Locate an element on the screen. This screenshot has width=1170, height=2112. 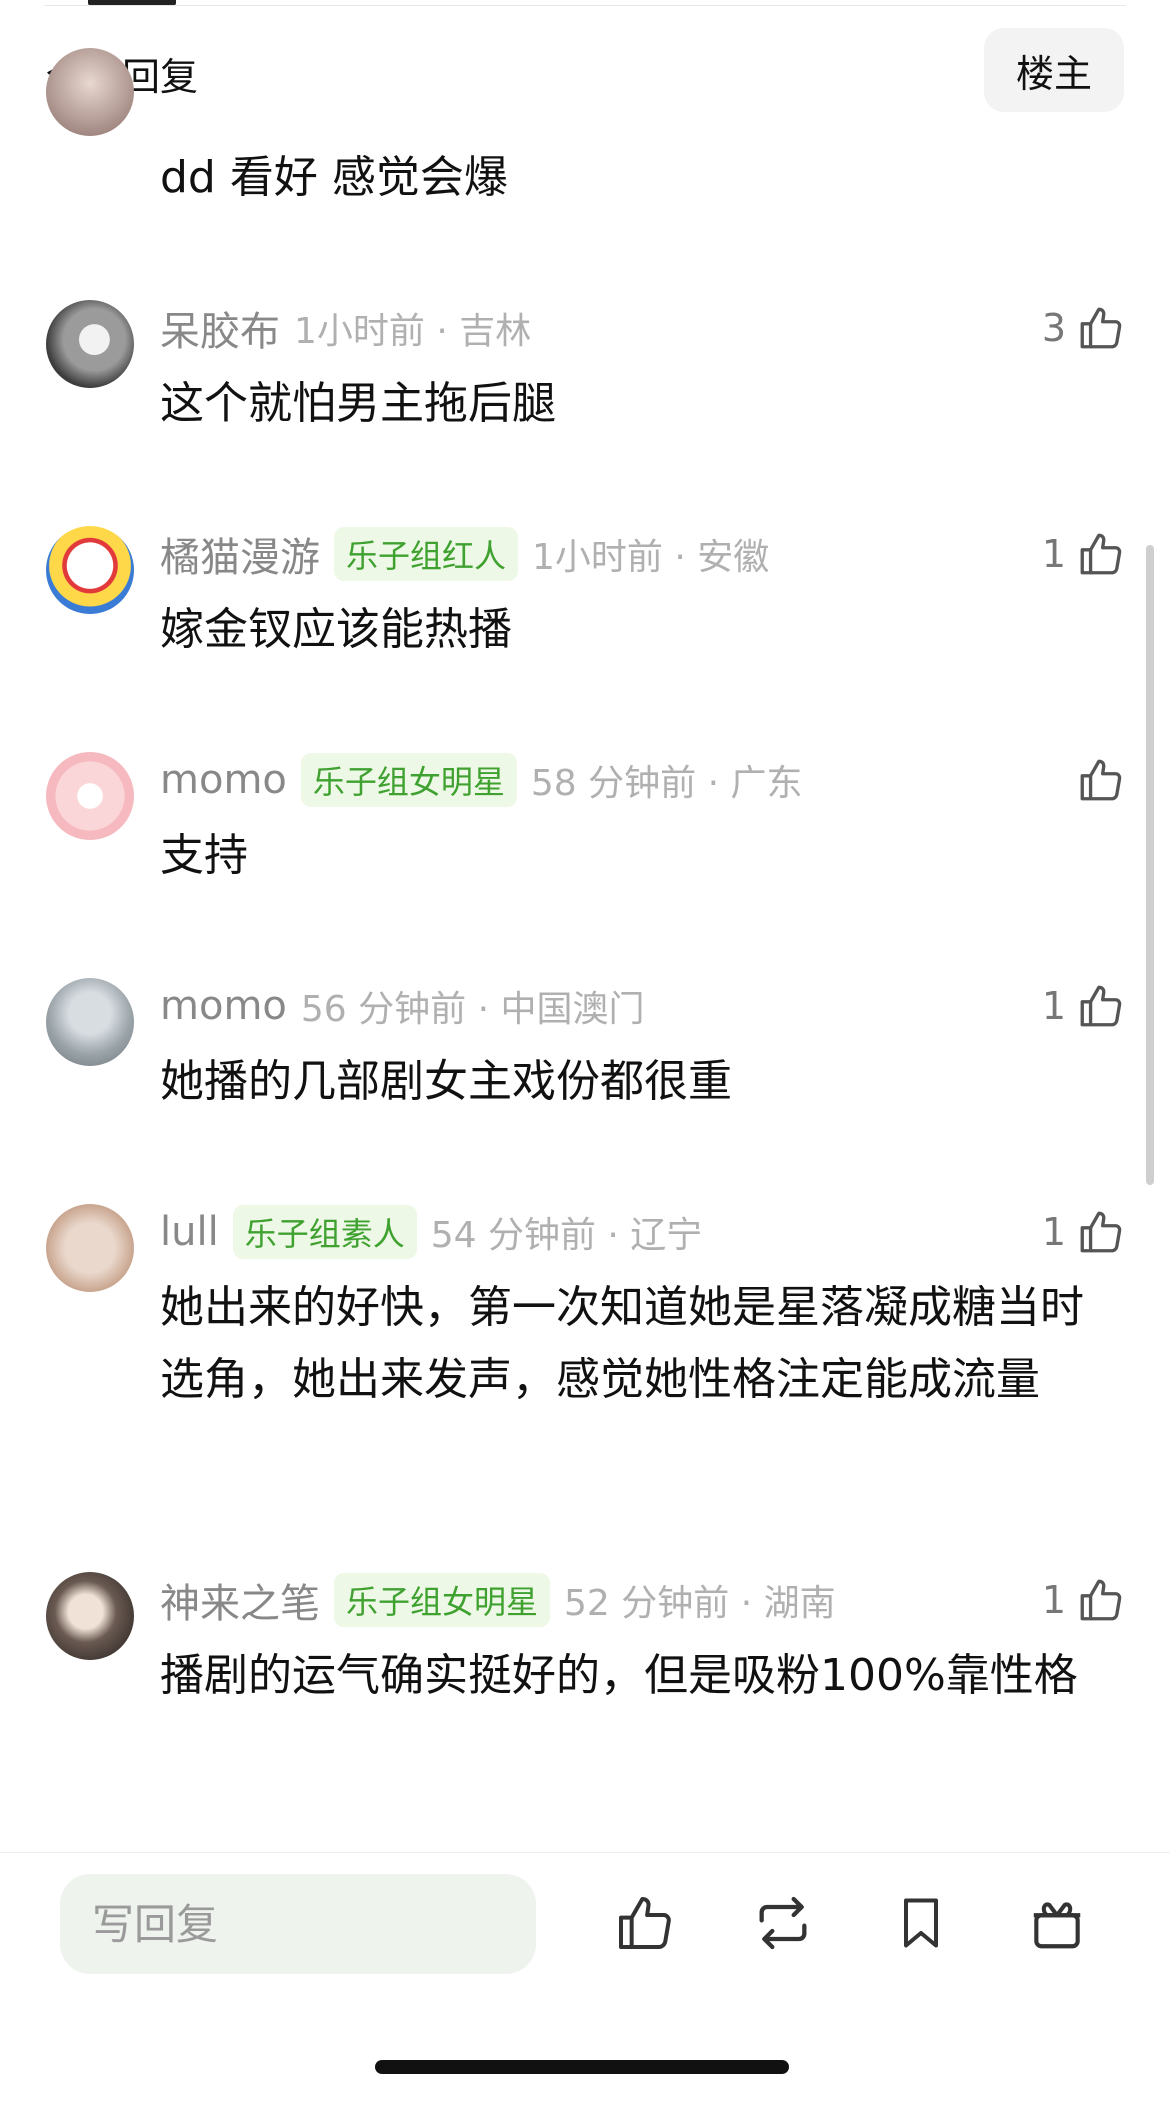
time-location: 52 分钟前 · 湖南 is located at coordinates (700, 1603).